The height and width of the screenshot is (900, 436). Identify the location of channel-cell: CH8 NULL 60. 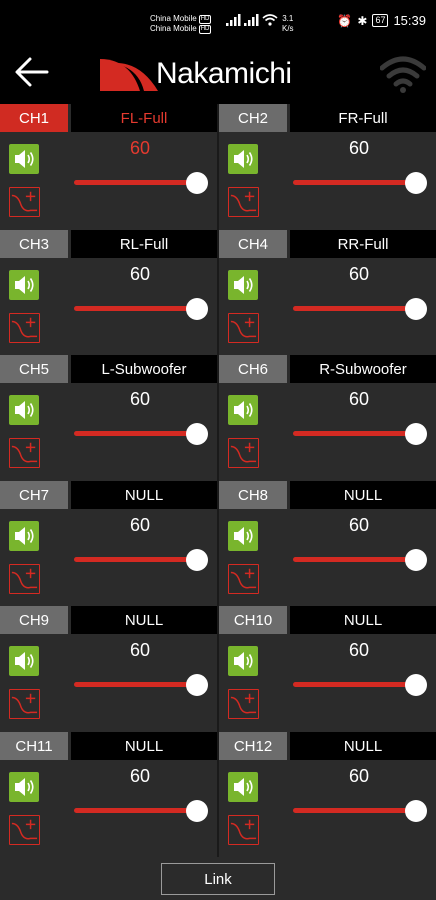
(327, 543).